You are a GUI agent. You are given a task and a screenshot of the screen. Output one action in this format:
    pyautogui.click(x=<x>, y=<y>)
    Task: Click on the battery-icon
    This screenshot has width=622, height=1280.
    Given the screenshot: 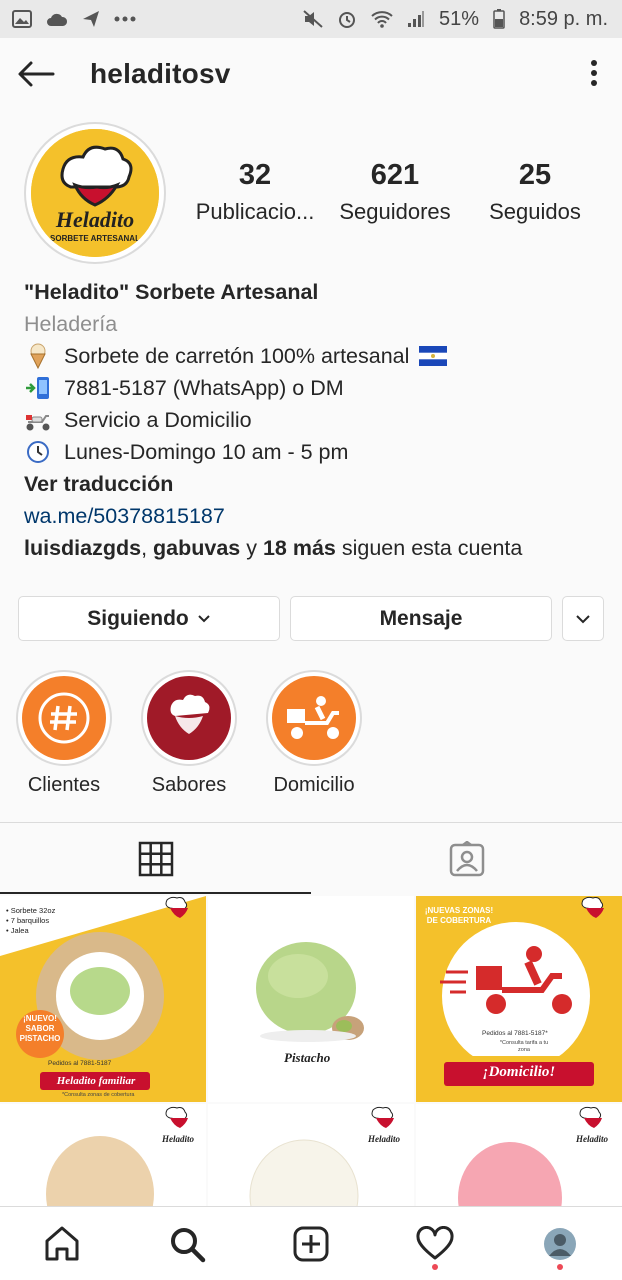 What is the action you would take?
    pyautogui.click(x=499, y=19)
    